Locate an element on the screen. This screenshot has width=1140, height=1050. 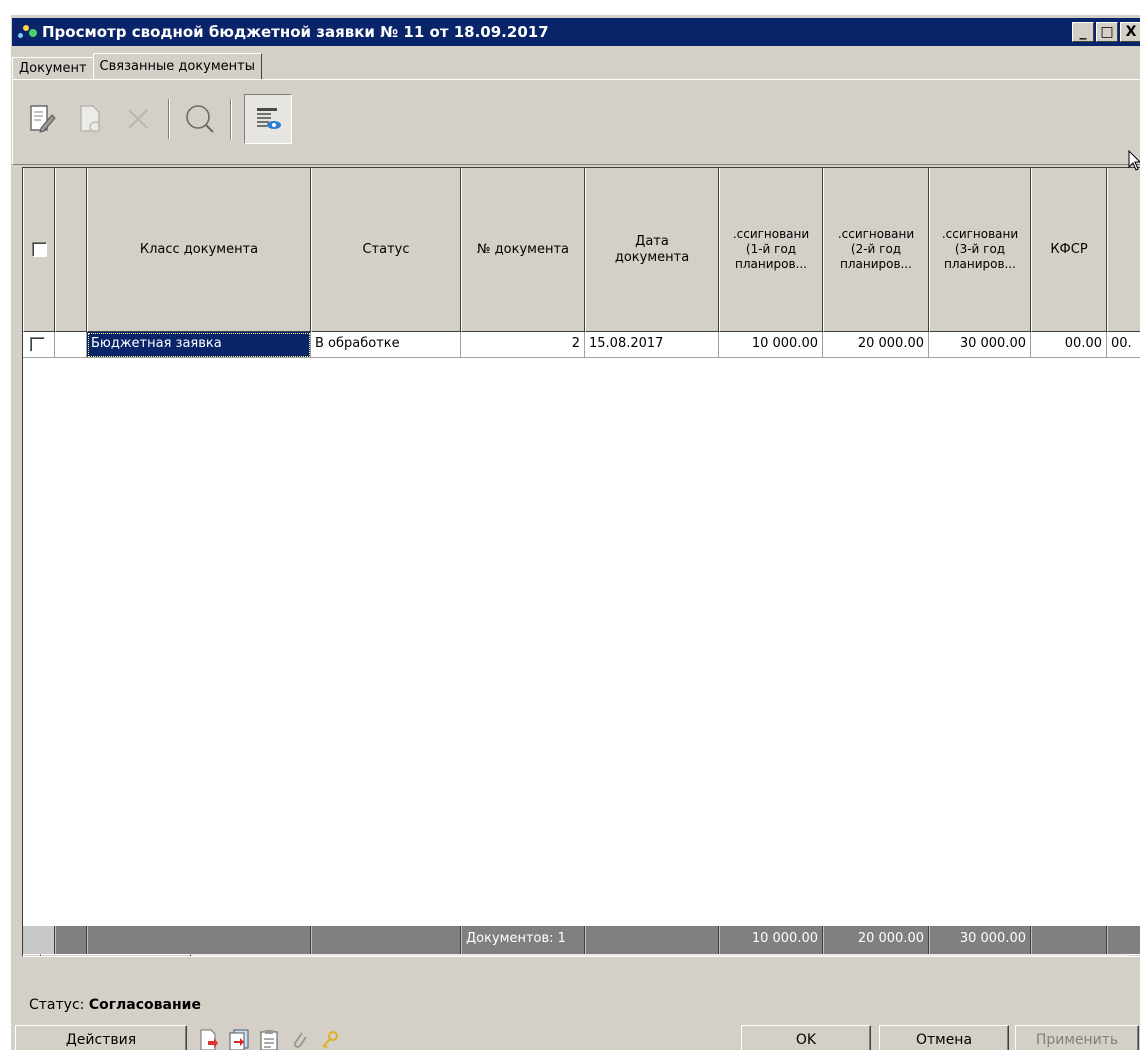
close-button: X is located at coordinates (1130, 32).